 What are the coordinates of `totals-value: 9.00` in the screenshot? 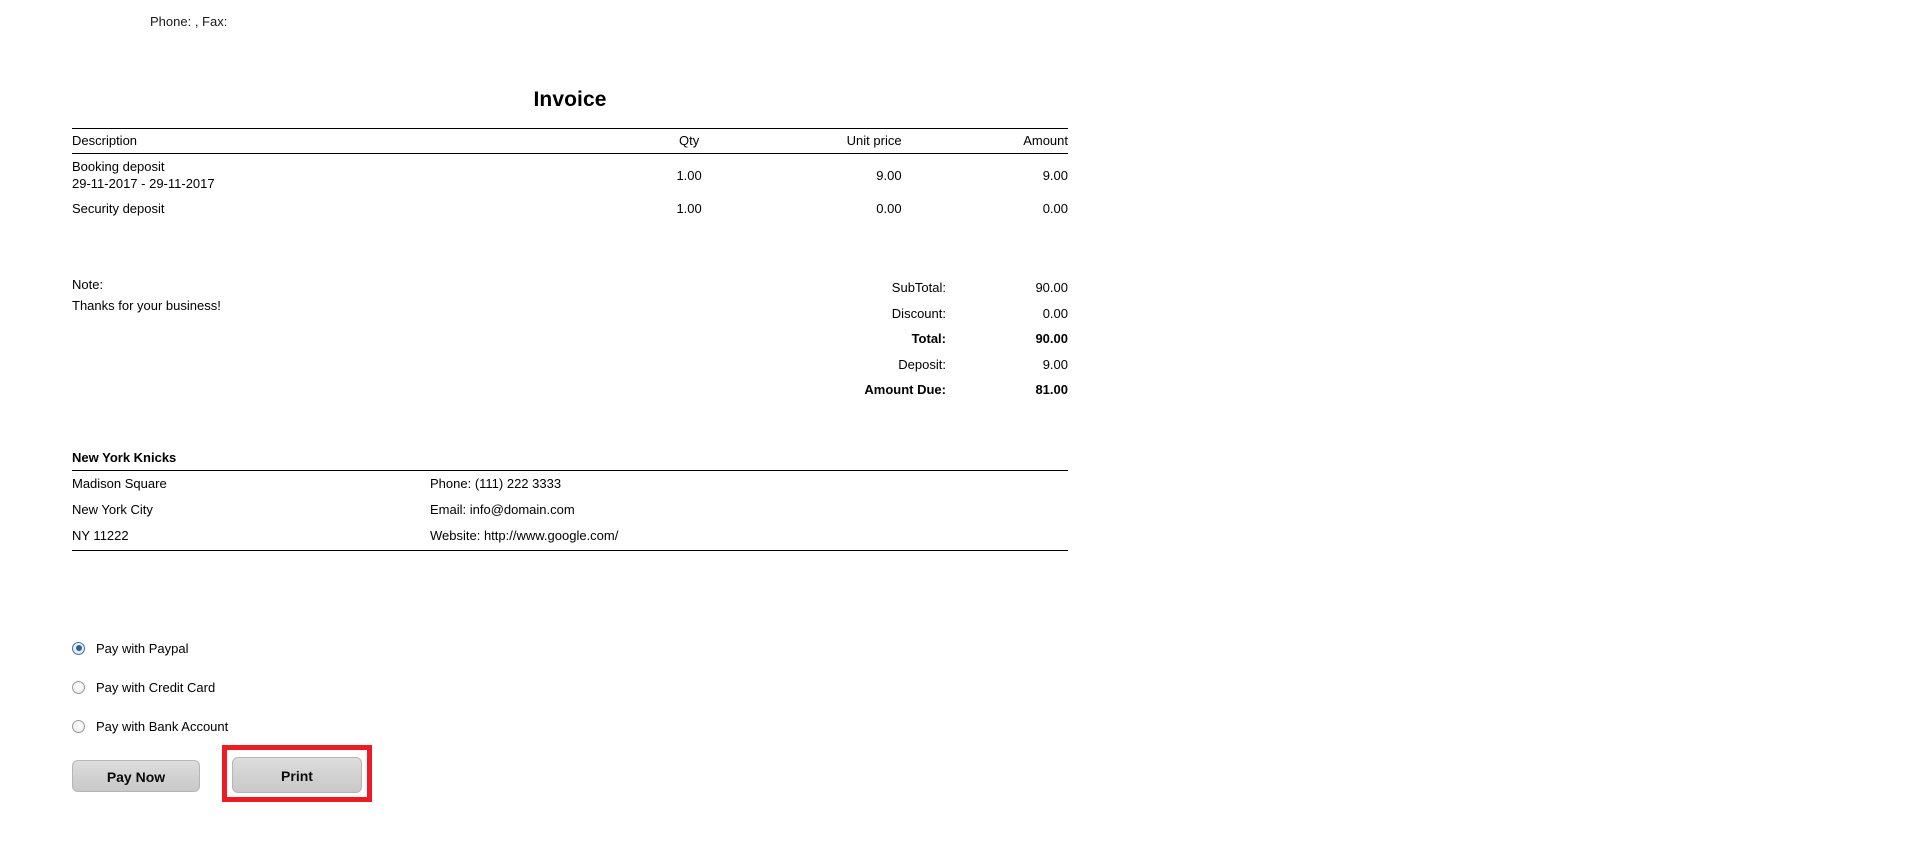 It's located at (1055, 364).